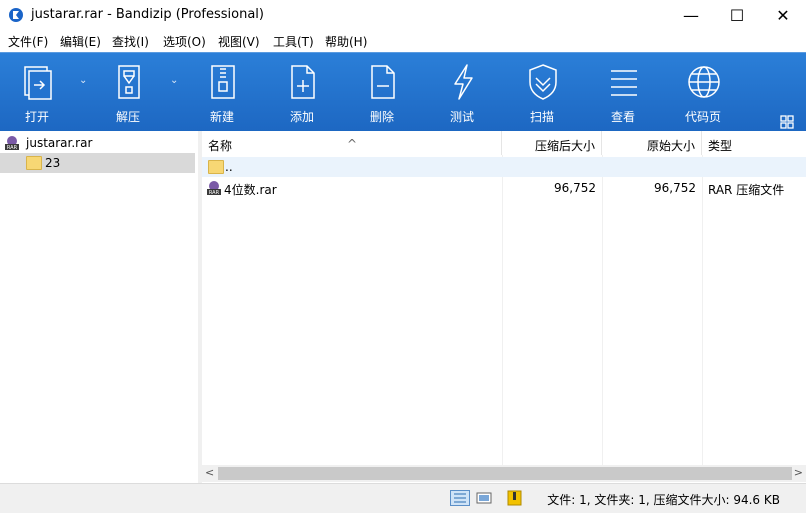 Image resolution: width=806 pixels, height=513 pixels. What do you see at coordinates (575, 188) in the screenshot?
I see `file-packed-size: 96,752` at bounding box center [575, 188].